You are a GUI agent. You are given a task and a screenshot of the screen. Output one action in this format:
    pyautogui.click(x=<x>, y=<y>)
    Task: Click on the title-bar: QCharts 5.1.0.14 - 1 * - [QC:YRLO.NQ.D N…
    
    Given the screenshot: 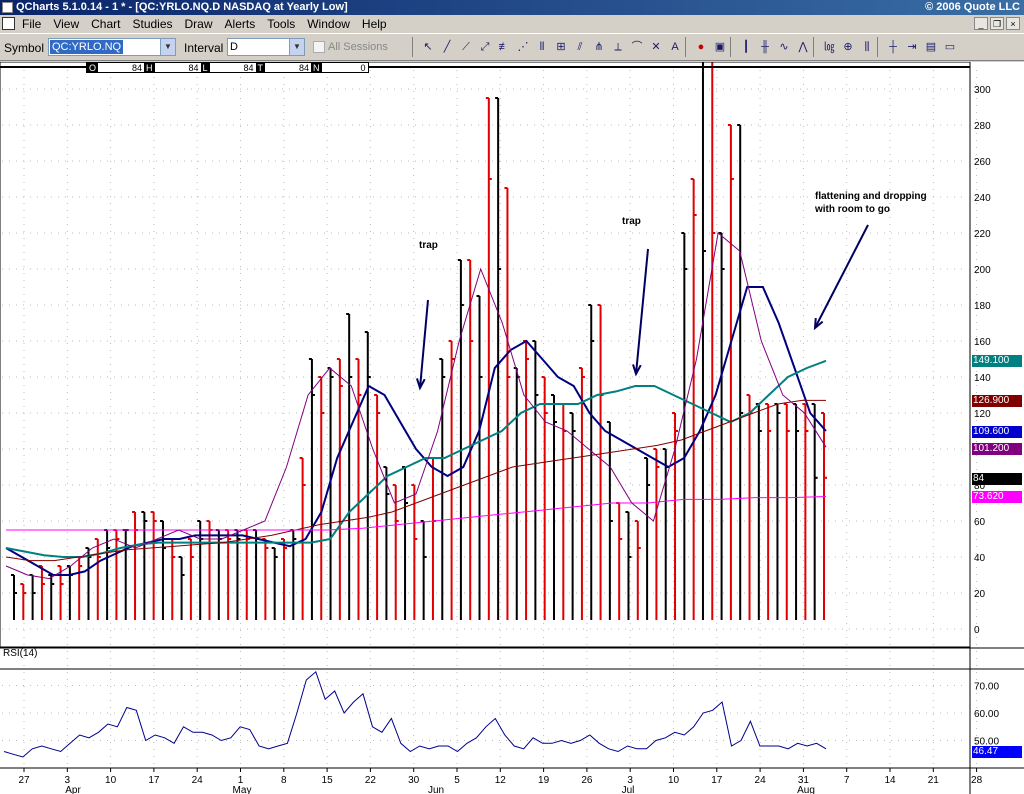 What is the action you would take?
    pyautogui.click(x=512, y=7)
    